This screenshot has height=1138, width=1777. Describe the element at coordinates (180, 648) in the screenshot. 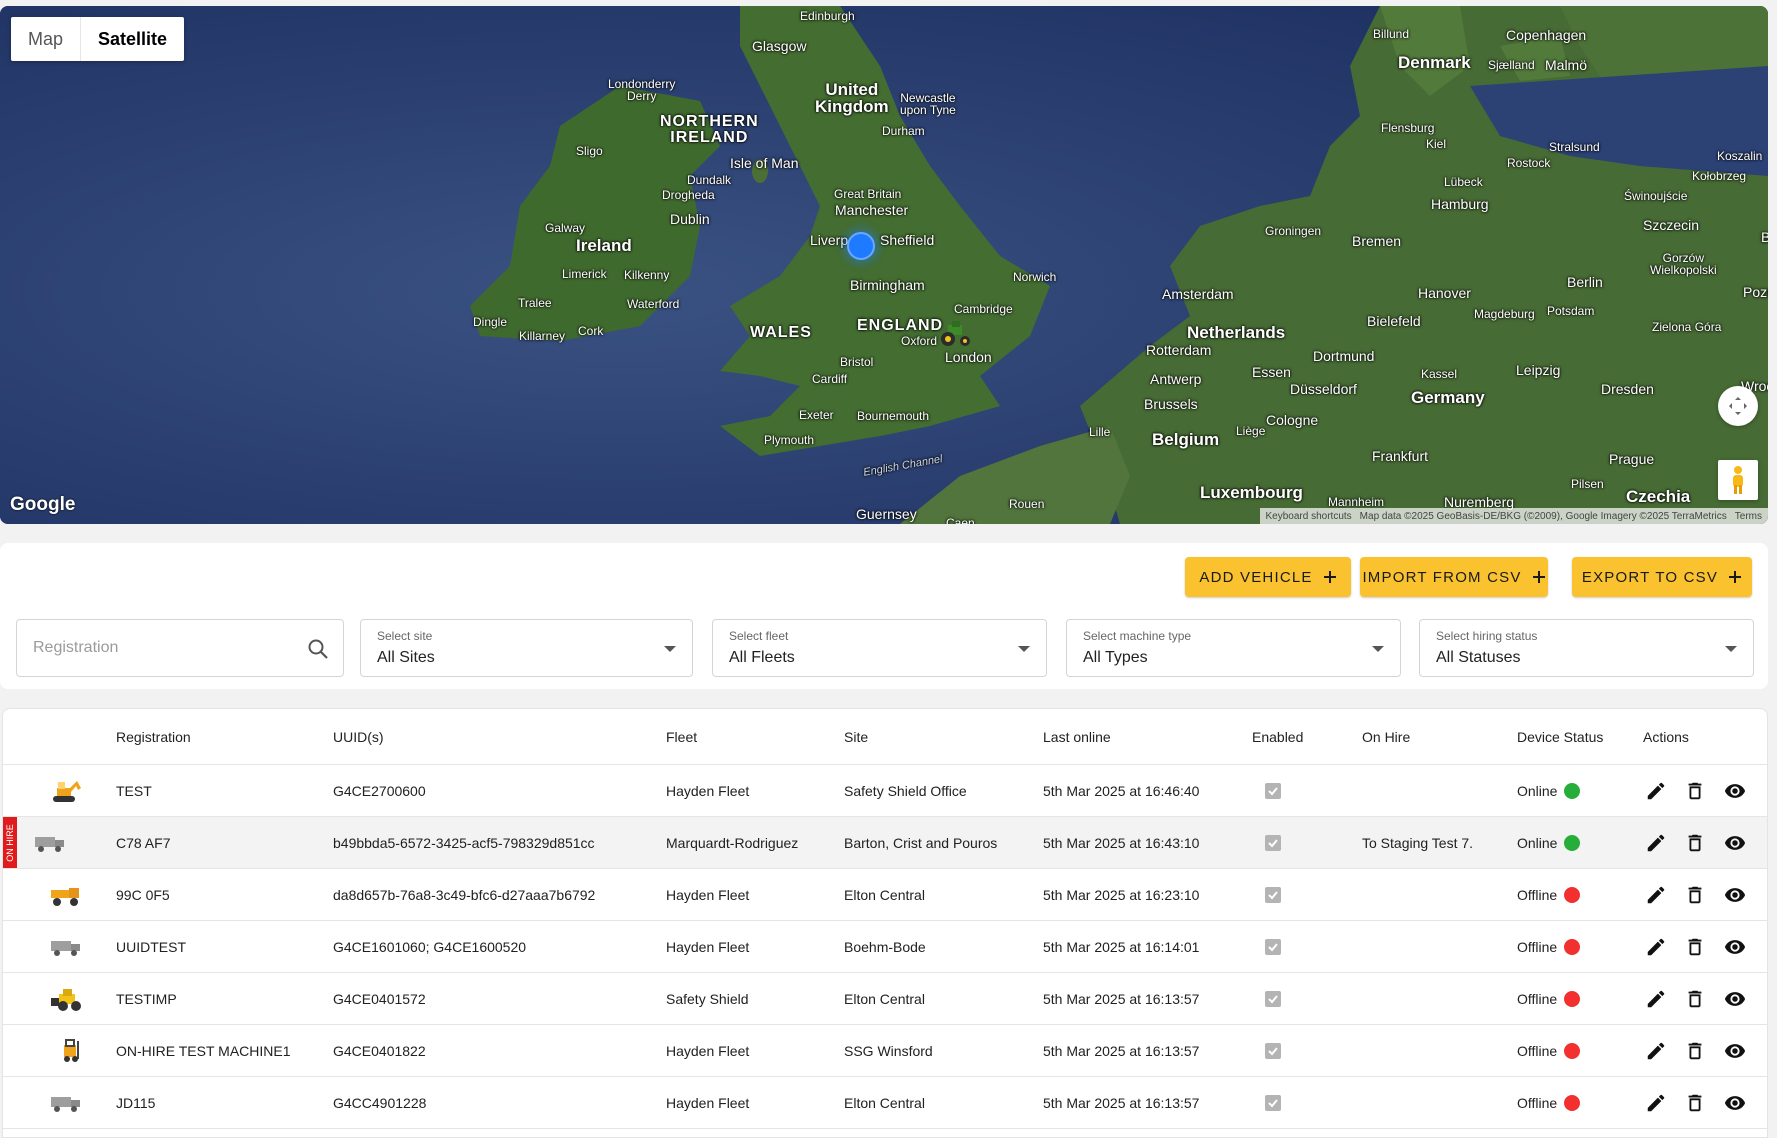

I see `registration-search-field: Registration` at that location.